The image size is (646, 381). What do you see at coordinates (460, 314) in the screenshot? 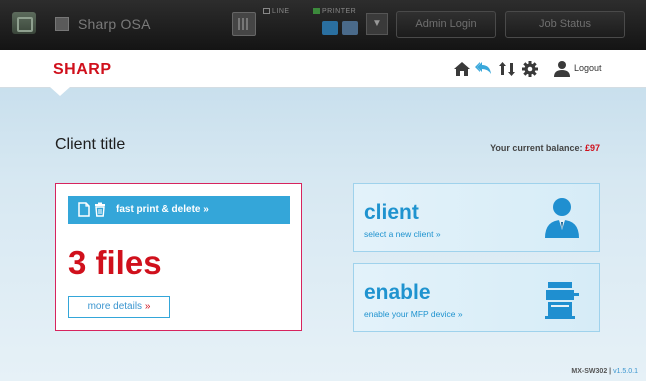
I see `enable-tile-arrow: »` at bounding box center [460, 314].